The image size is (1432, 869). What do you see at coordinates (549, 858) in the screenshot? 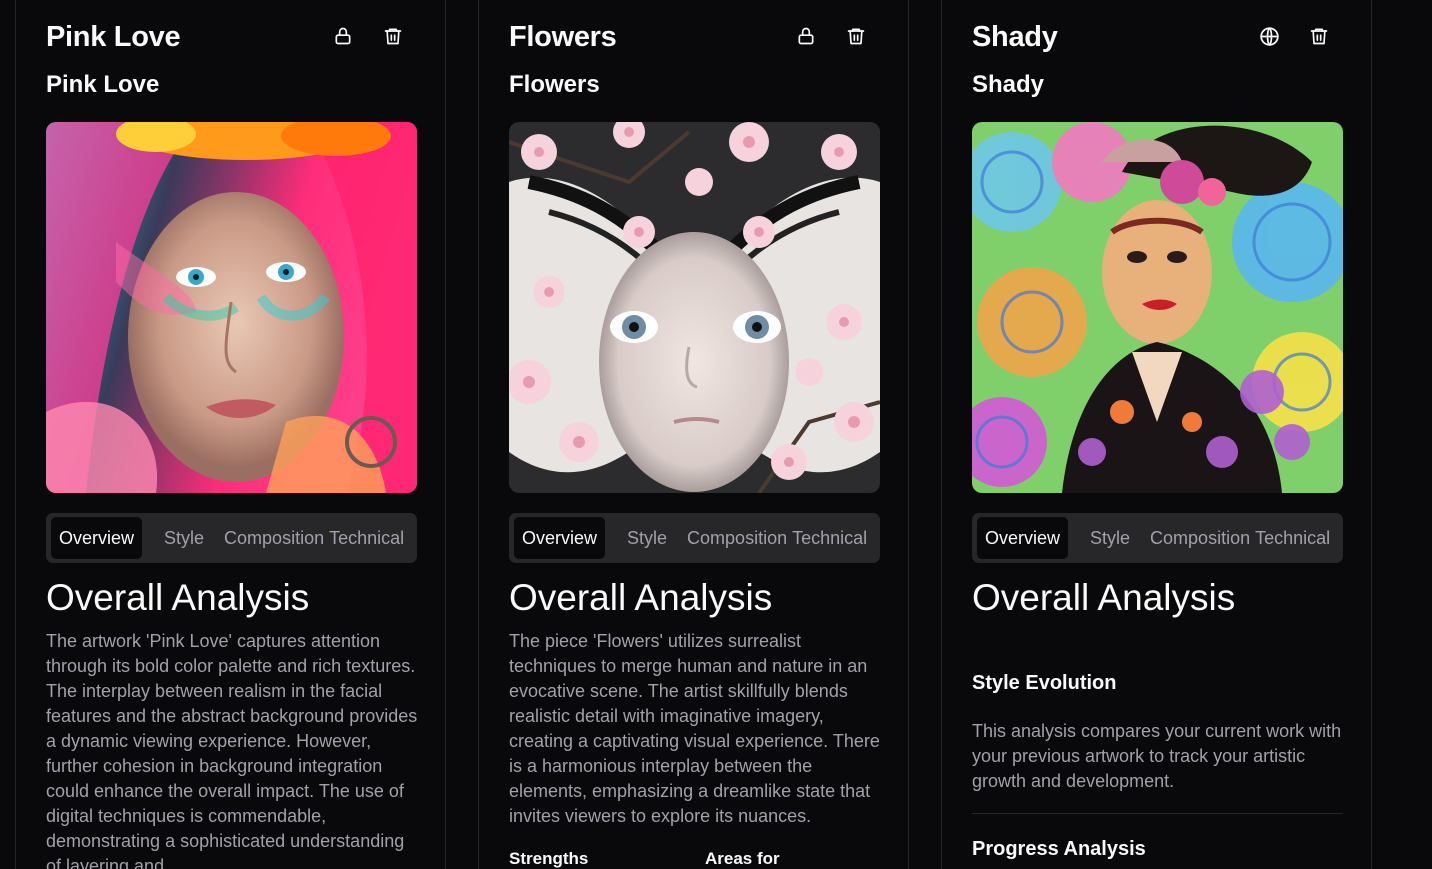
I see `strengths-heading: Strengths` at bounding box center [549, 858].